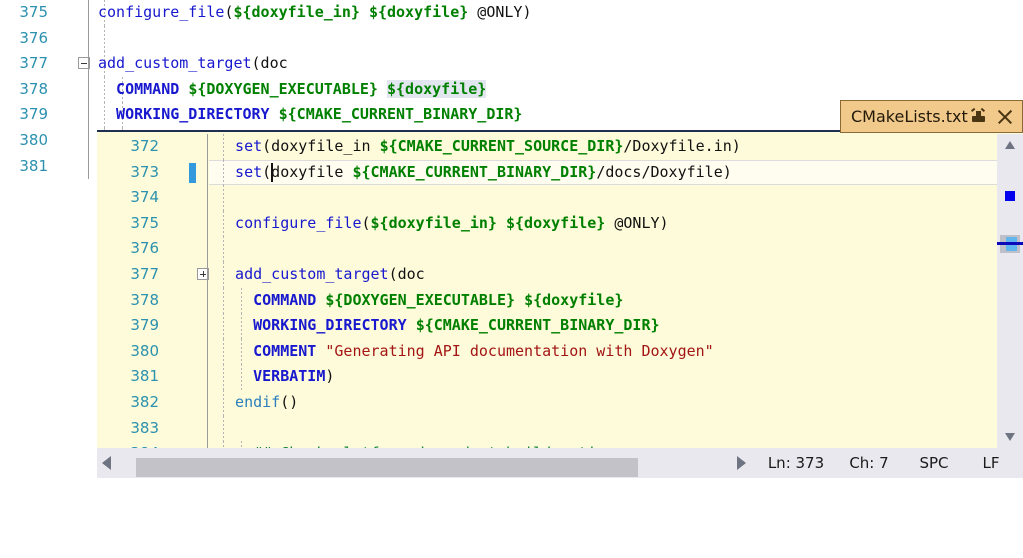 Image resolution: width=1023 pixels, height=558 pixels. Describe the element at coordinates (511, 38) in the screenshot. I see `editor-line: 376` at that location.